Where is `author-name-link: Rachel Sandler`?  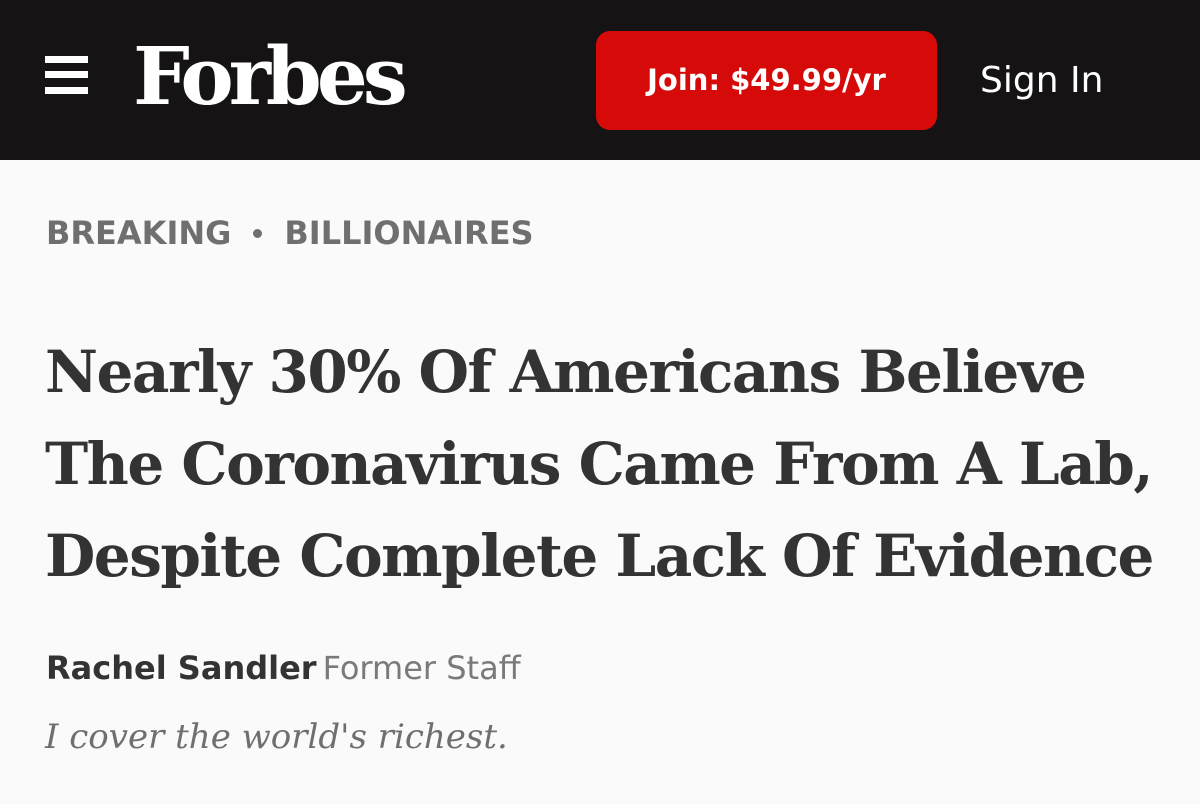 author-name-link: Rachel Sandler is located at coordinates (181, 668).